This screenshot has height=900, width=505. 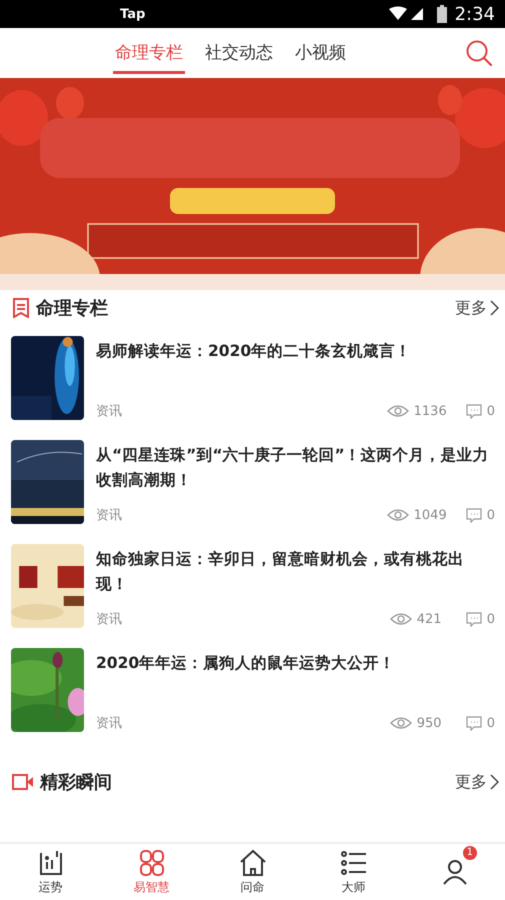 I want to click on article-title: 从“四星连珠”到“六十庚子一轮回”！这两个月，是业力收割高潮期！, so click(x=295, y=468).